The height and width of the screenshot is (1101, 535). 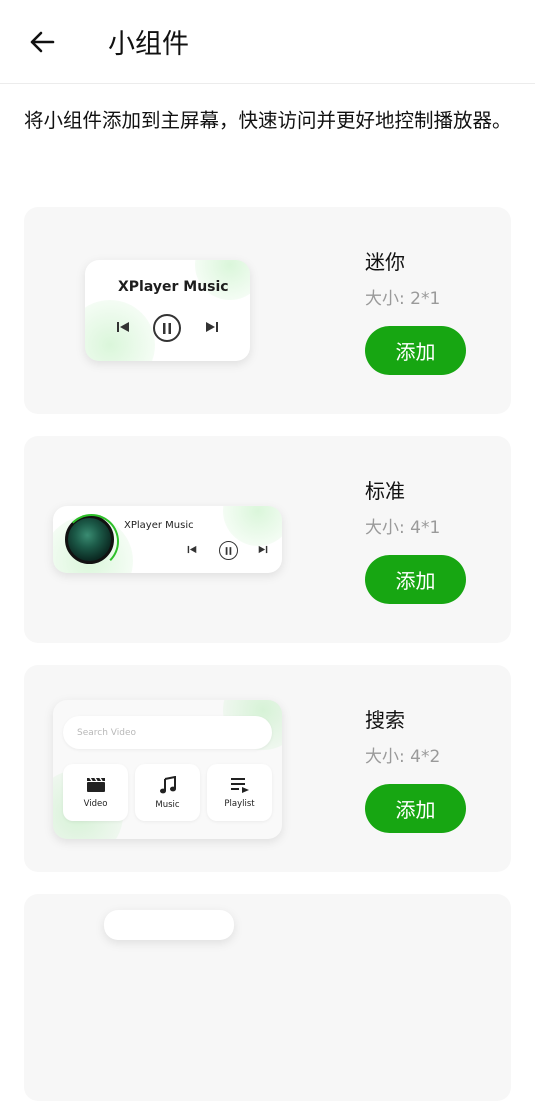 I want to click on arrow-left-icon, so click(x=42, y=42).